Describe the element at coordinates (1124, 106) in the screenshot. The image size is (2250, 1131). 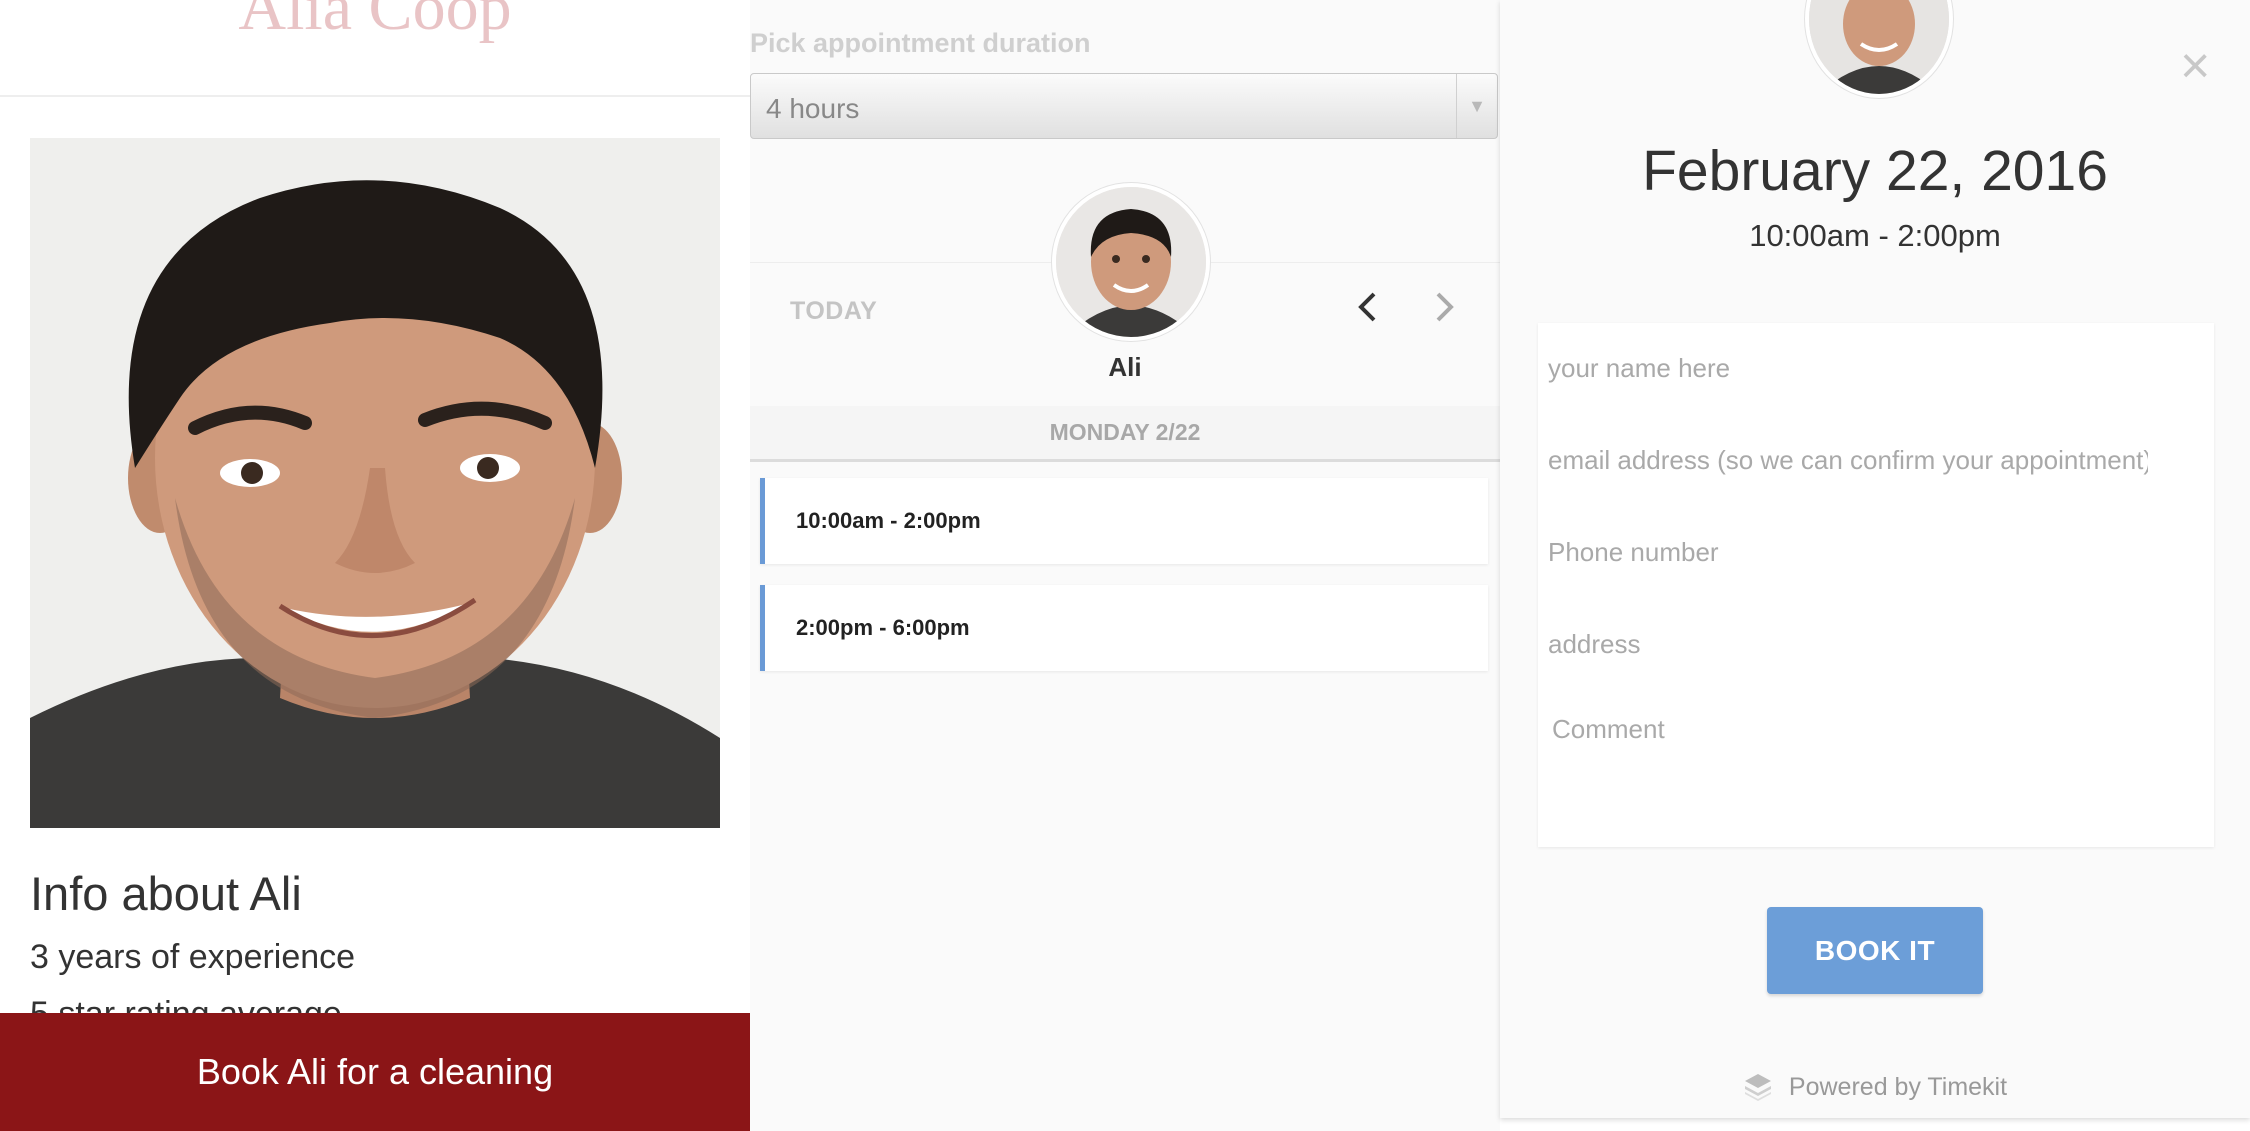
I see `duration-select: 4 hours ▼` at that location.